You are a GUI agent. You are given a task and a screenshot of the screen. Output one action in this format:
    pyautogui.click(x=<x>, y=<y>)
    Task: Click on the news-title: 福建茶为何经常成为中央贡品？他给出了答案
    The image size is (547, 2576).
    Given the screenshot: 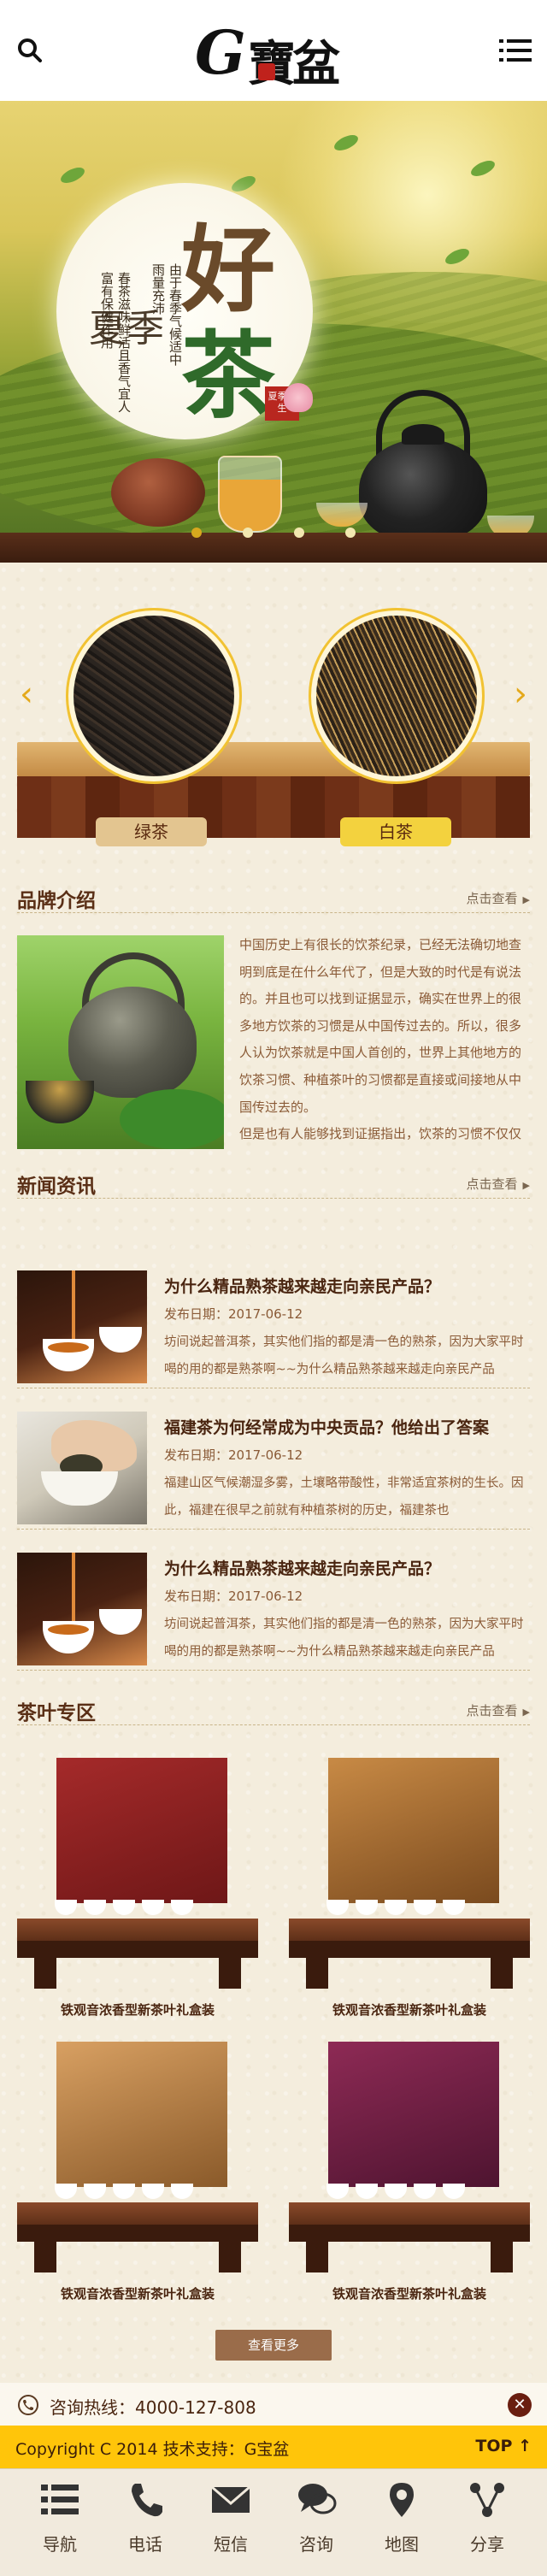 What is the action you would take?
    pyautogui.click(x=326, y=1426)
    